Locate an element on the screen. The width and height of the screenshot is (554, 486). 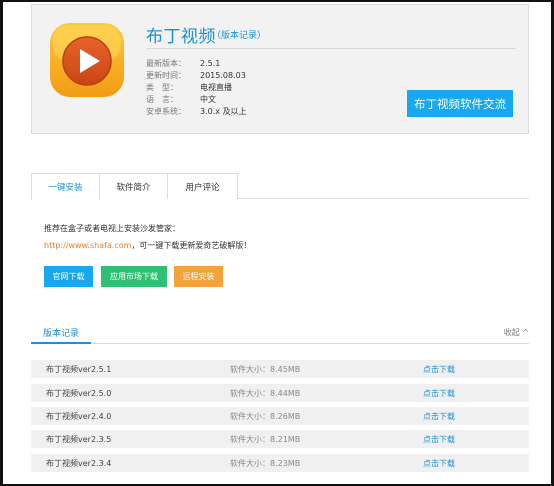
remote-install-button: 远程安装 is located at coordinates (198, 276).